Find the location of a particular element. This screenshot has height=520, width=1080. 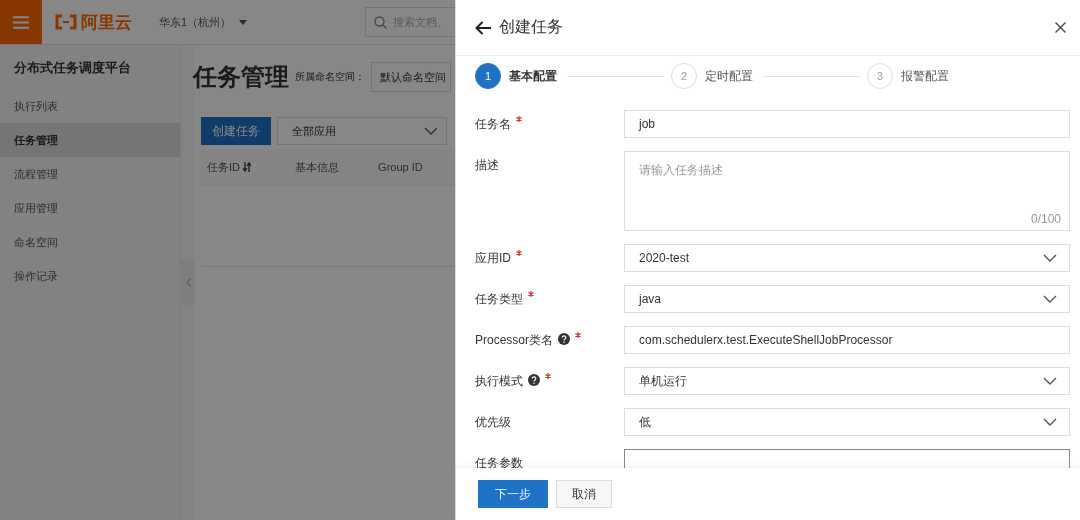

close-icon is located at coordinates (1060, 27).